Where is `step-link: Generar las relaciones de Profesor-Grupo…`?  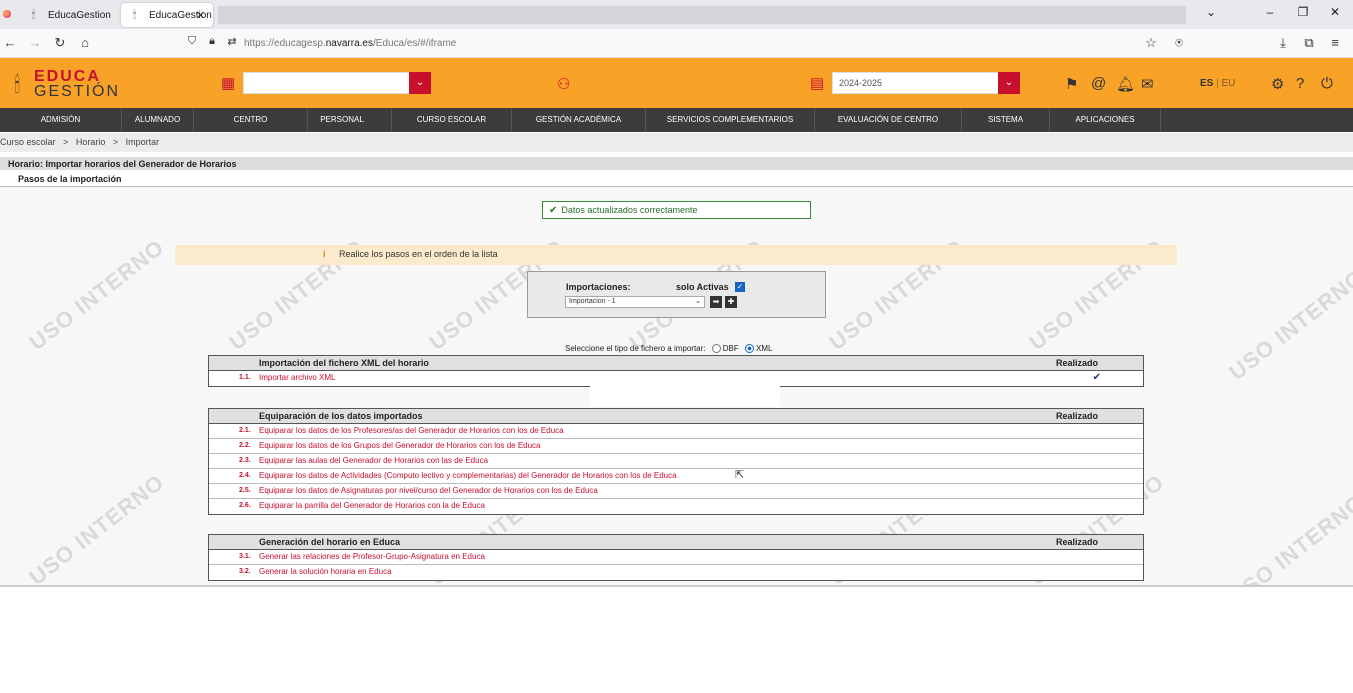
step-link: Generar las relaciones de Profesor-Grupo… is located at coordinates (372, 556).